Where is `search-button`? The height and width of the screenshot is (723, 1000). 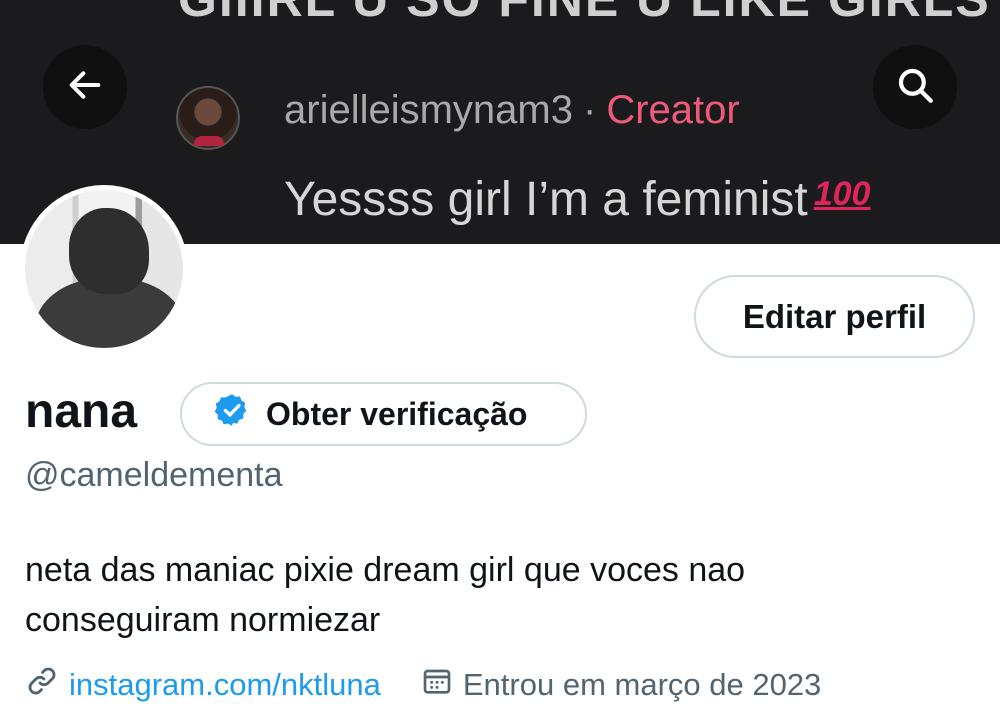 search-button is located at coordinates (915, 87).